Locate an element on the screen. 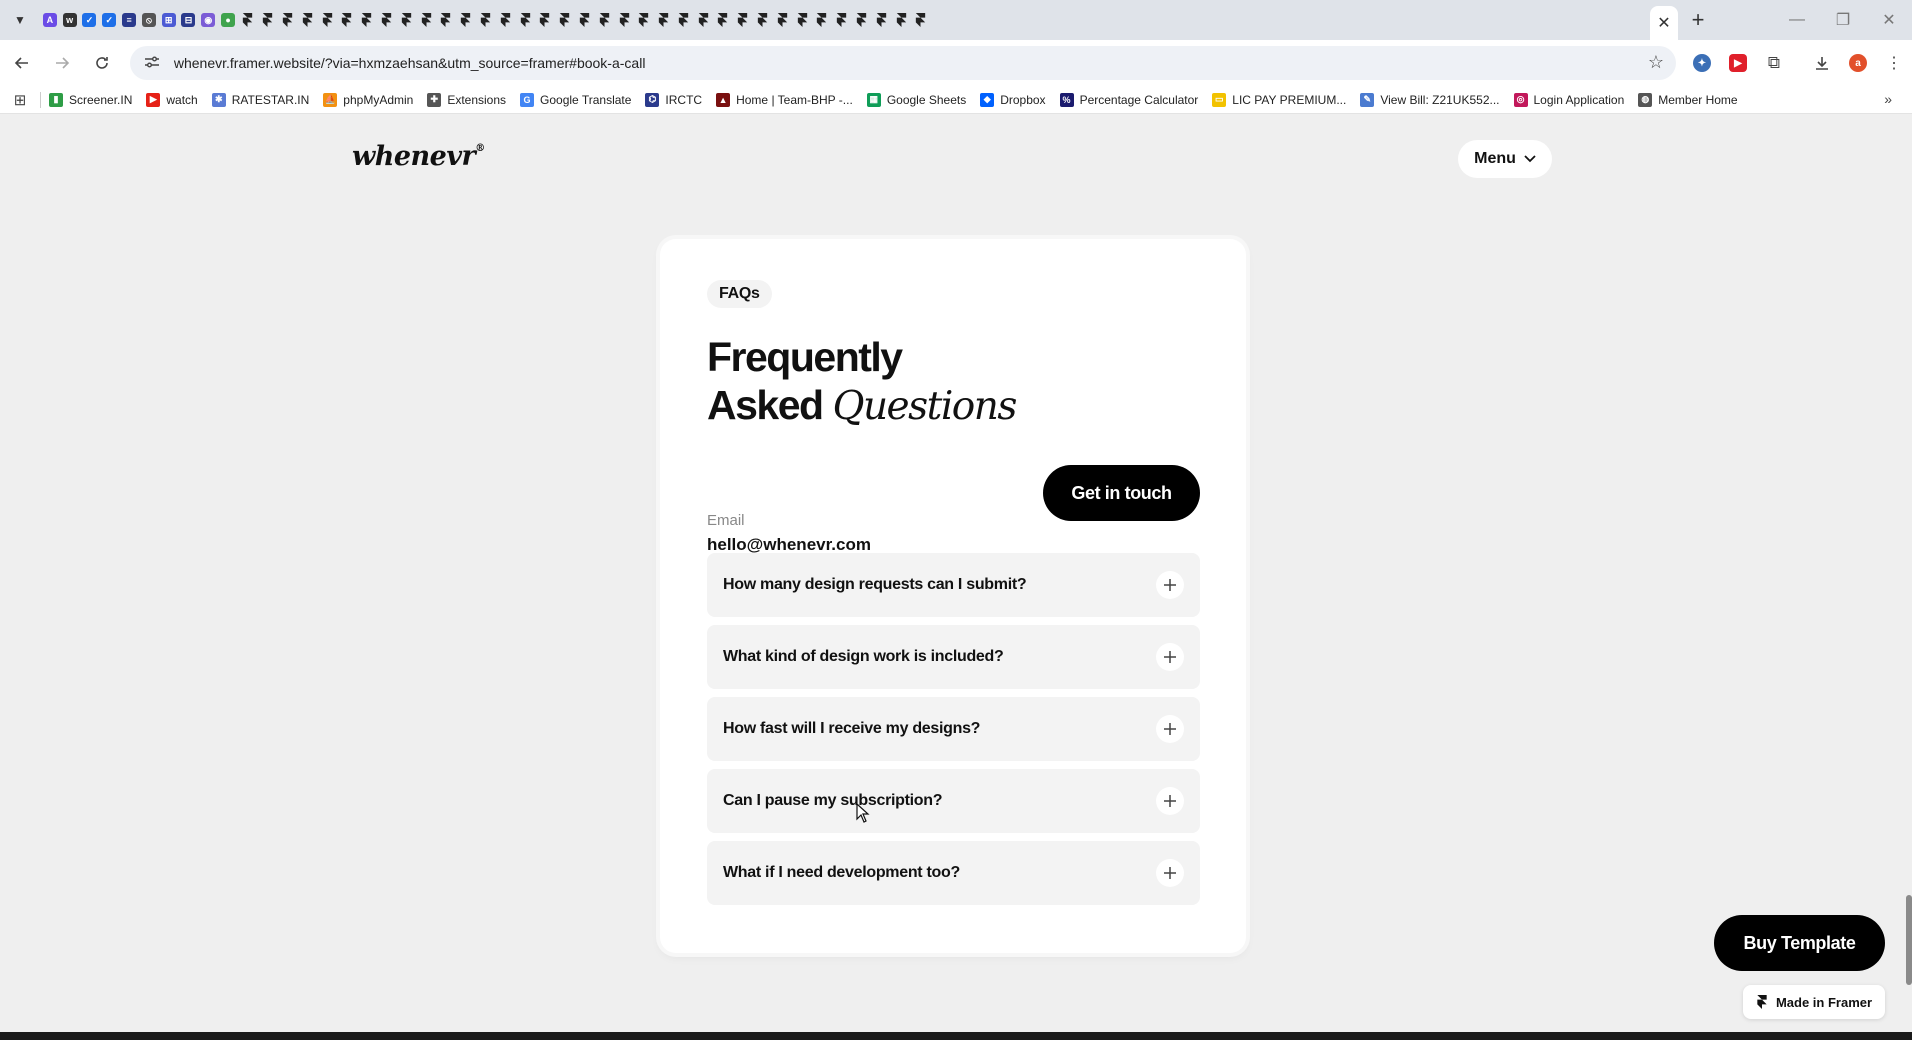 This screenshot has height=1040, width=1912. pinned-tab: w is located at coordinates (70, 20).